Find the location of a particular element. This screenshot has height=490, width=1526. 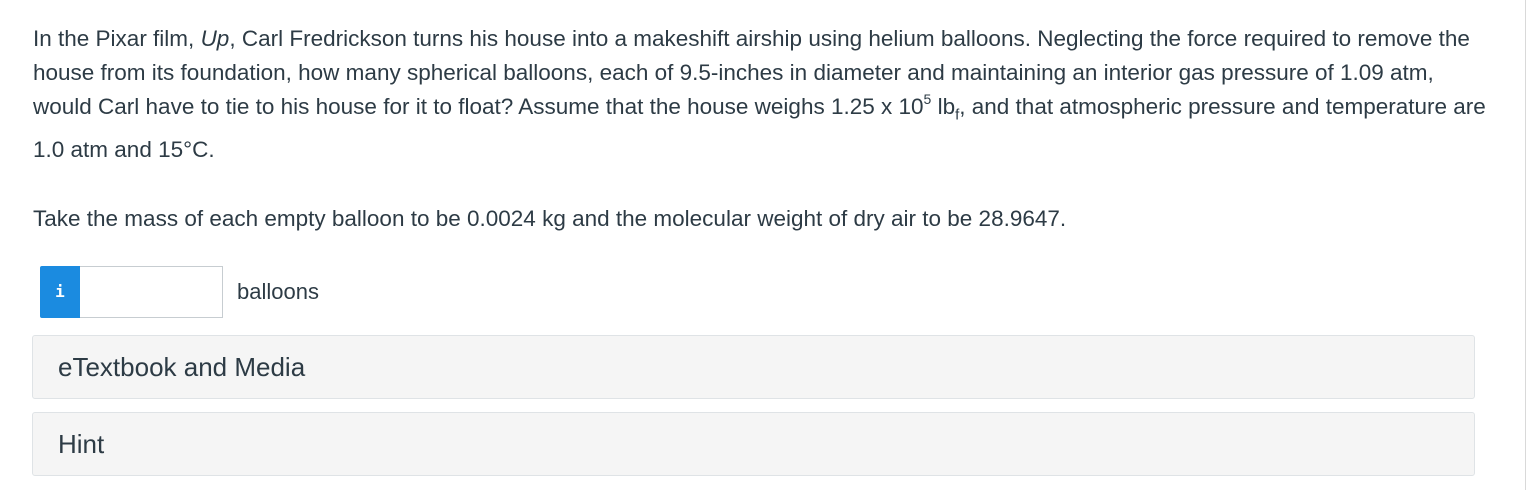

hint-label: Hint is located at coordinates (81, 443).